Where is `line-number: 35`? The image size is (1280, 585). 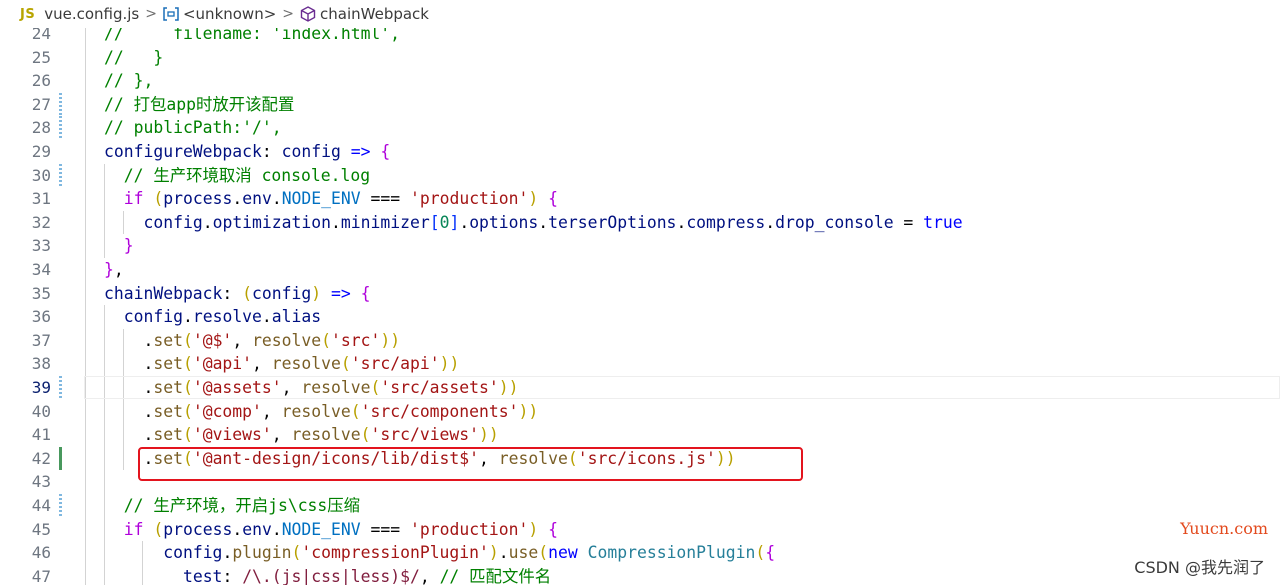 line-number: 35 is located at coordinates (41, 293).